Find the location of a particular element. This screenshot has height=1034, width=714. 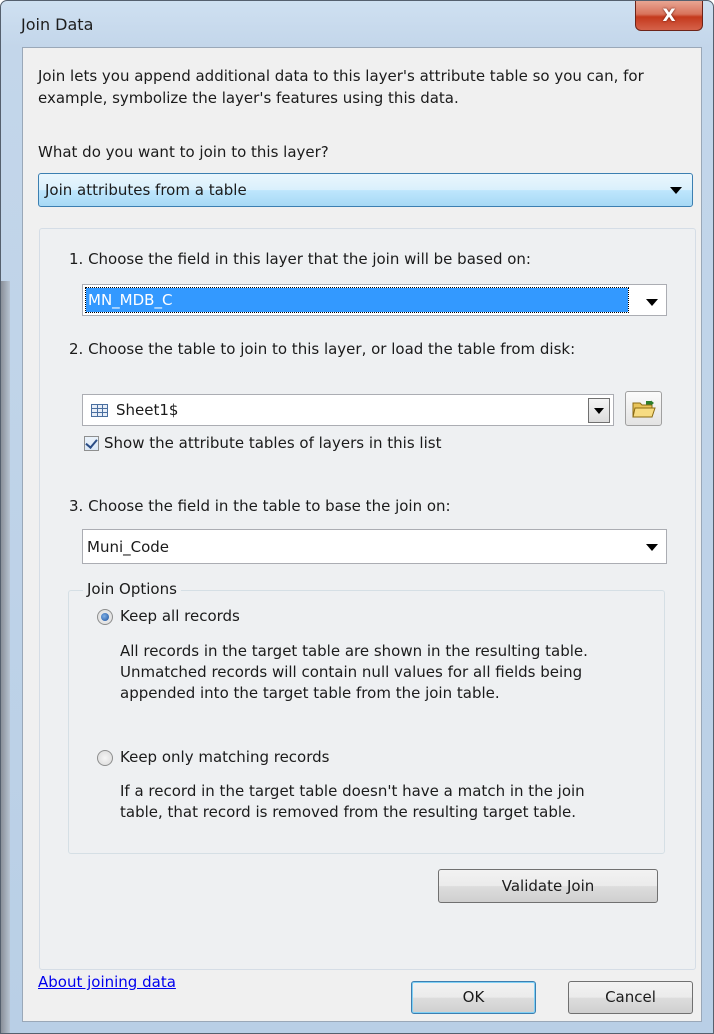

ok-button: OK is located at coordinates (473, 997).